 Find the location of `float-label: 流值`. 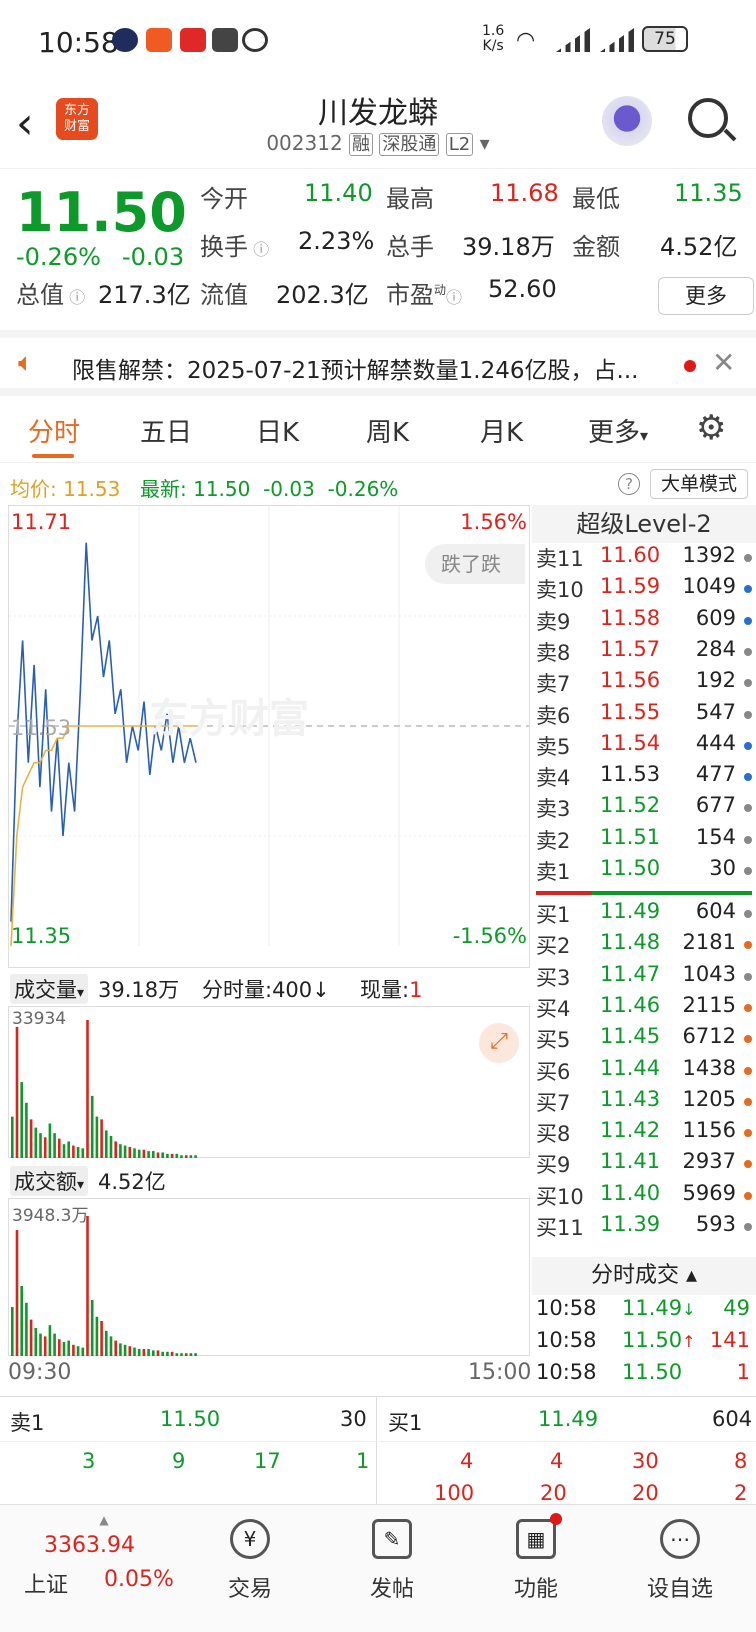

float-label: 流值 is located at coordinates (224, 295).